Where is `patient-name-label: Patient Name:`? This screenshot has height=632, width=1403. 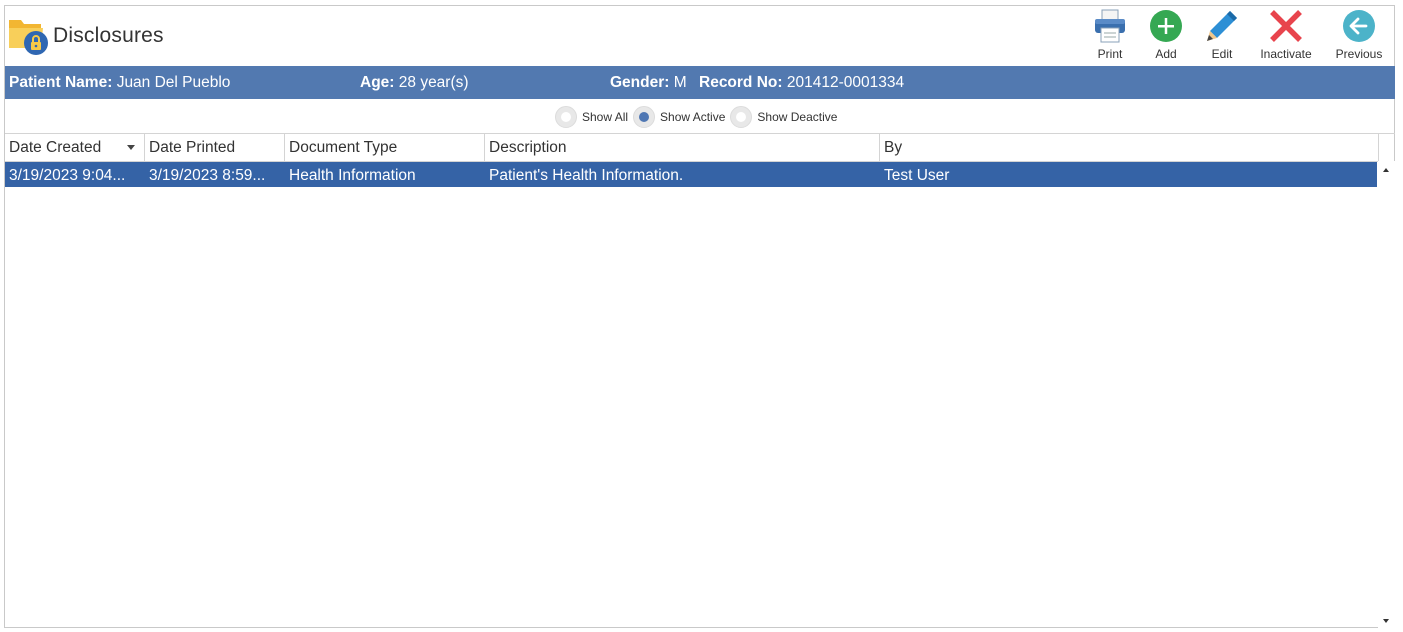
patient-name-label: Patient Name: is located at coordinates (61, 82).